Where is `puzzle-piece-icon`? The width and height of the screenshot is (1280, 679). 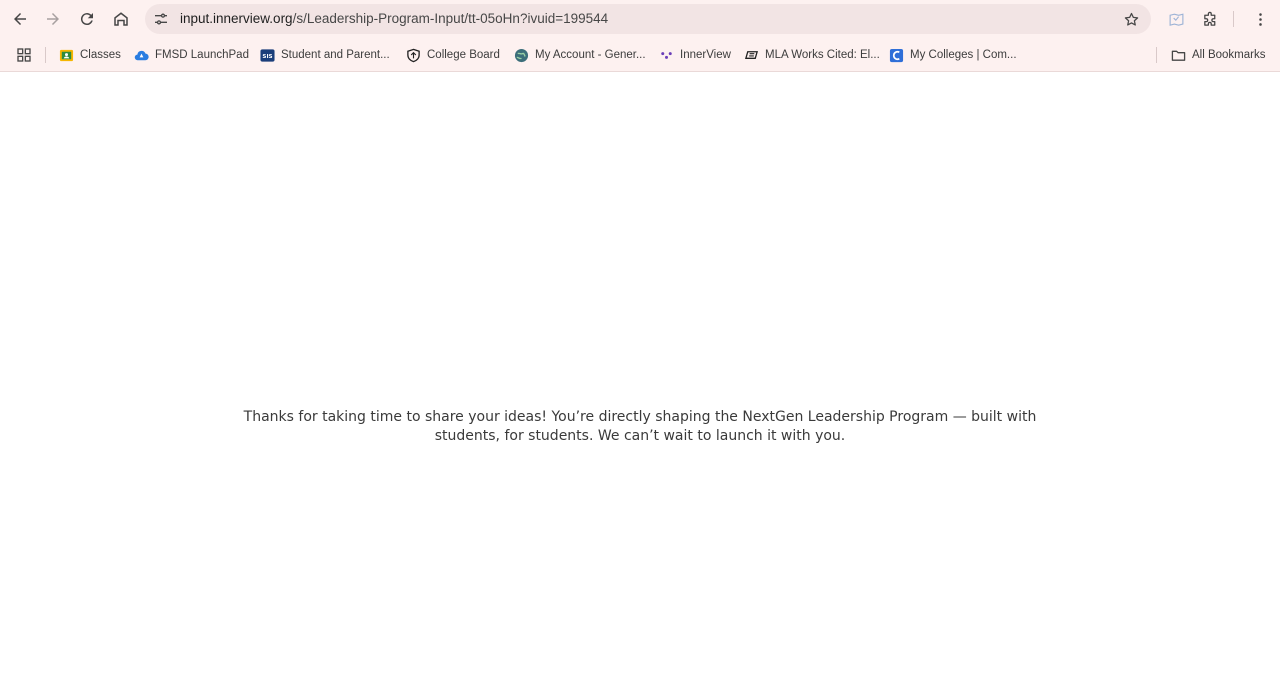 puzzle-piece-icon is located at coordinates (1209, 18).